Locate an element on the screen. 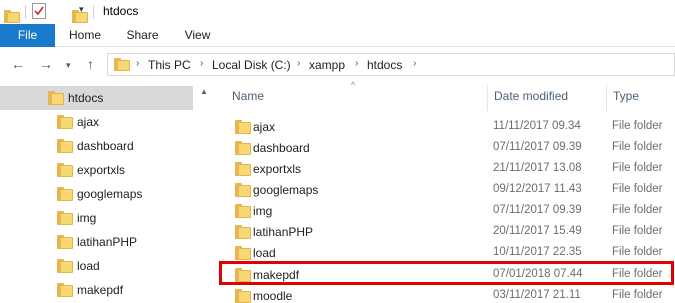 This screenshot has width=675, height=303. file-name: latihanPHP is located at coordinates (283, 232).